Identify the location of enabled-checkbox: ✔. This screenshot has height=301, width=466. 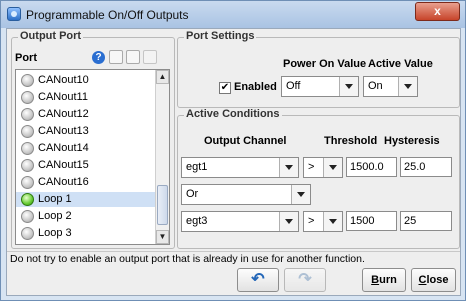
(225, 88).